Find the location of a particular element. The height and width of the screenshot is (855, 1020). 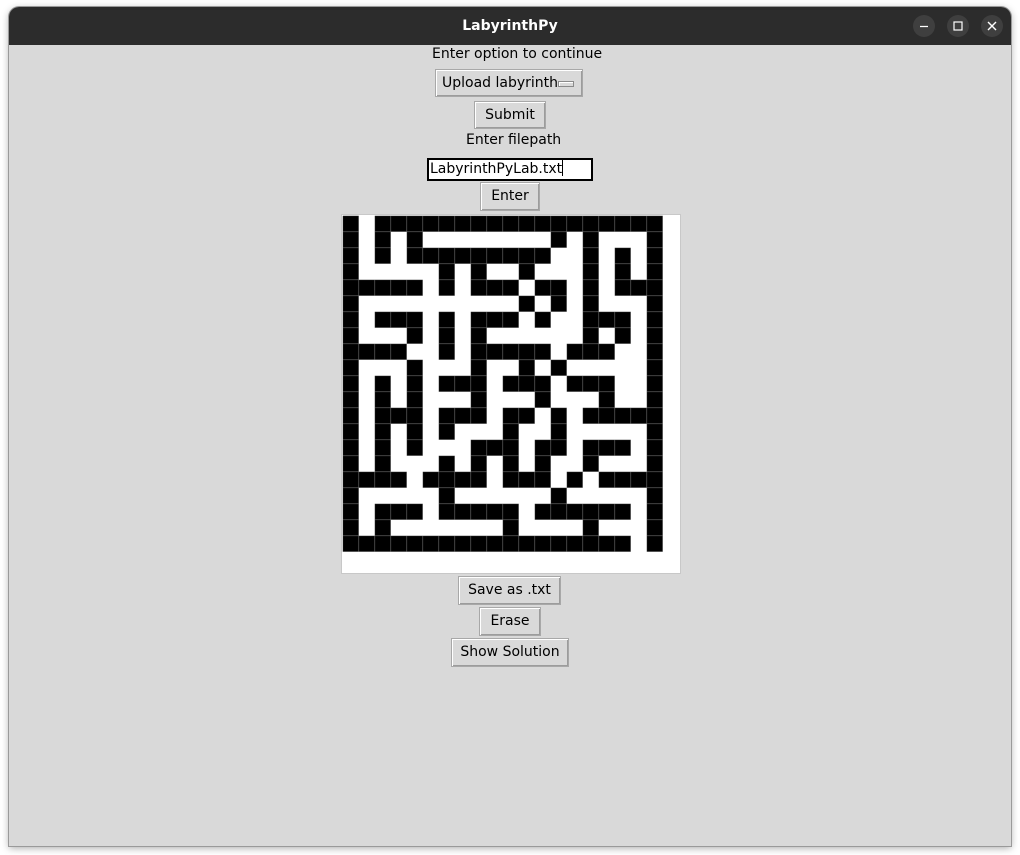

minimize-button is located at coordinates (924, 26).